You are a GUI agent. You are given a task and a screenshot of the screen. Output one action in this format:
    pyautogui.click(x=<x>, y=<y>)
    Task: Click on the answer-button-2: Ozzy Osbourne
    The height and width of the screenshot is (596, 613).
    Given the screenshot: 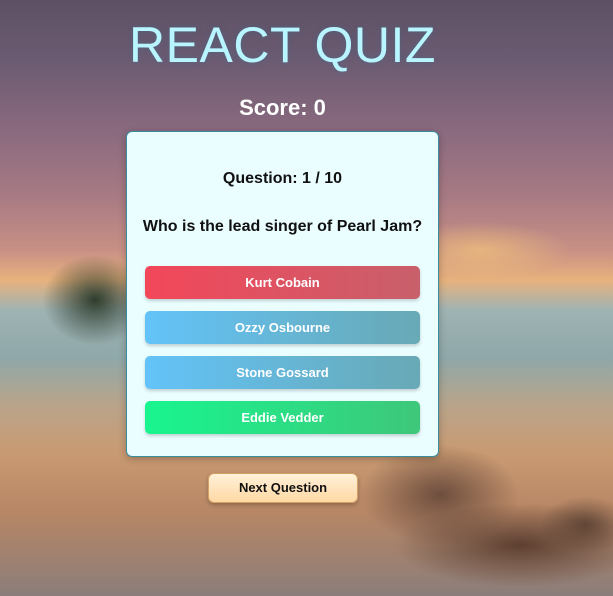 What is the action you would take?
    pyautogui.click(x=282, y=327)
    